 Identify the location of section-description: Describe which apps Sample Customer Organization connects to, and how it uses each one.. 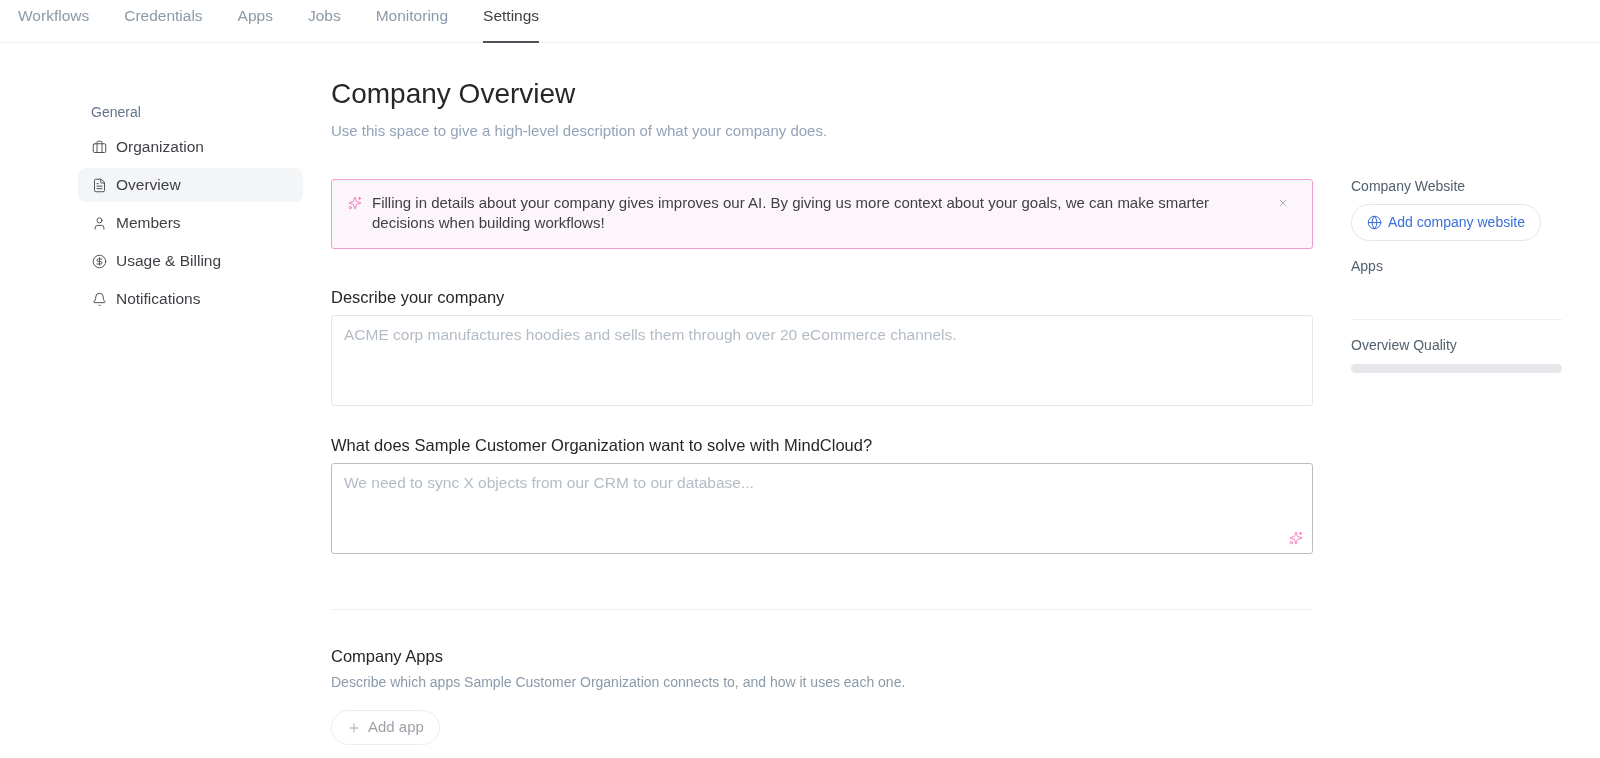
(618, 682).